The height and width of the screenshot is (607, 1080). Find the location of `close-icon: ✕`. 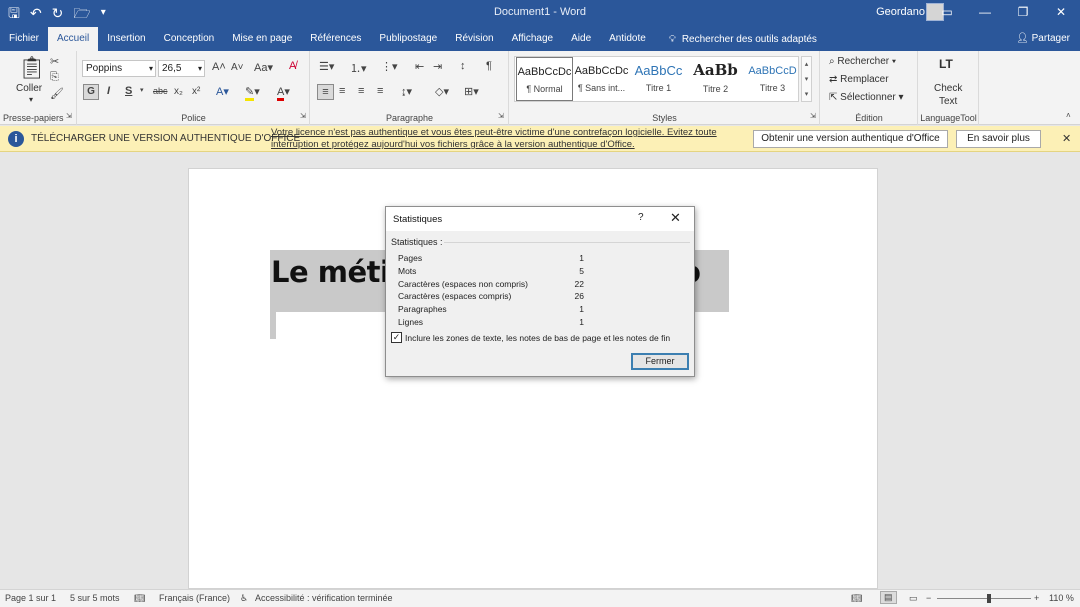

close-icon: ✕ is located at coordinates (1061, 13).